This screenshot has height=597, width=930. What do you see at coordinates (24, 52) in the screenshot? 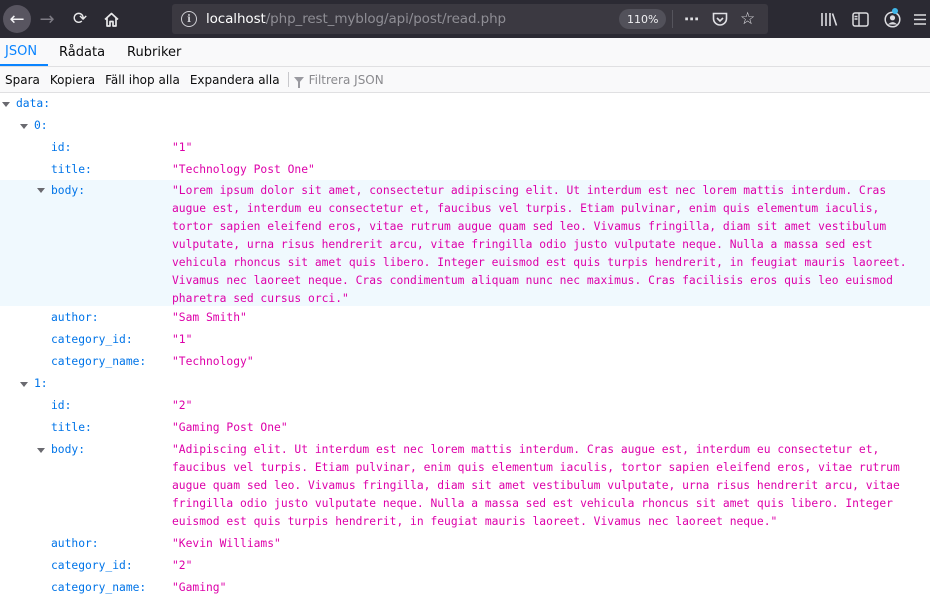
I see `tab-json: JSON` at bounding box center [24, 52].